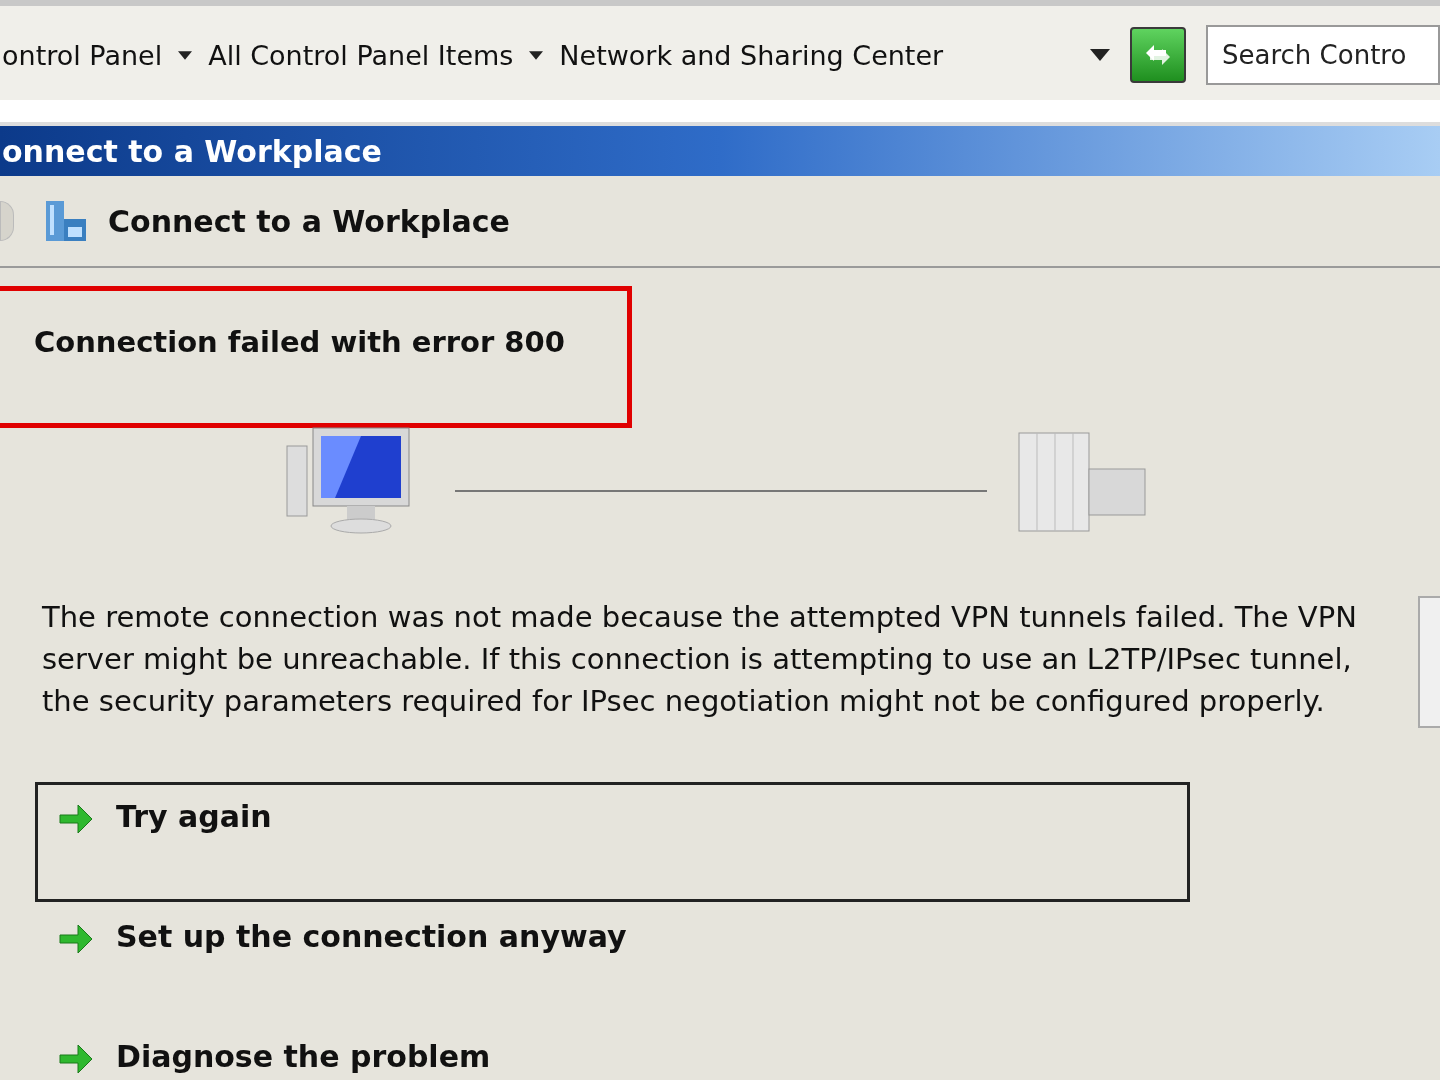 The height and width of the screenshot is (1080, 1440). What do you see at coordinates (361, 55) in the screenshot?
I see `breadcrumb: All Control Panel Items` at bounding box center [361, 55].